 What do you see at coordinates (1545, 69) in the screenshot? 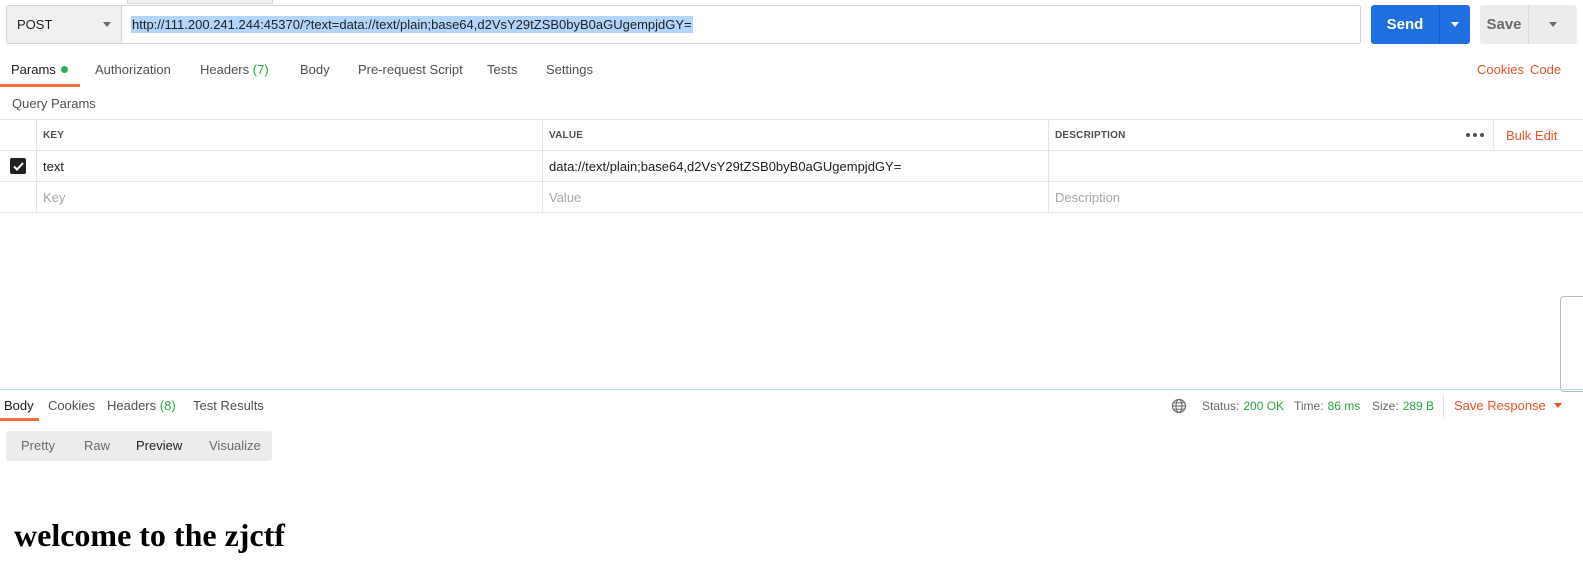
I see `code-link: Code` at bounding box center [1545, 69].